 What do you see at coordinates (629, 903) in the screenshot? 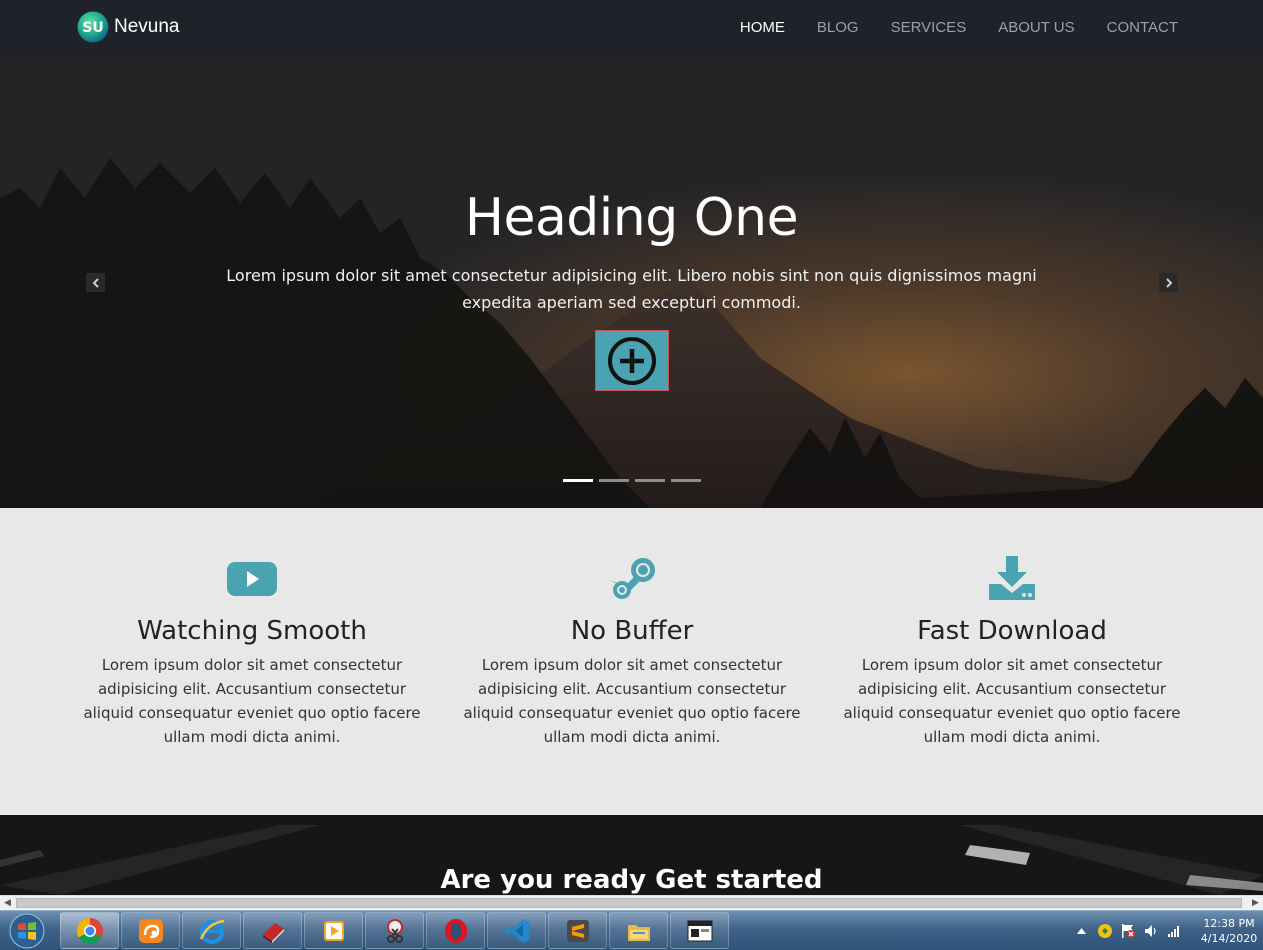
I see `scrollbar-thumb` at bounding box center [629, 903].